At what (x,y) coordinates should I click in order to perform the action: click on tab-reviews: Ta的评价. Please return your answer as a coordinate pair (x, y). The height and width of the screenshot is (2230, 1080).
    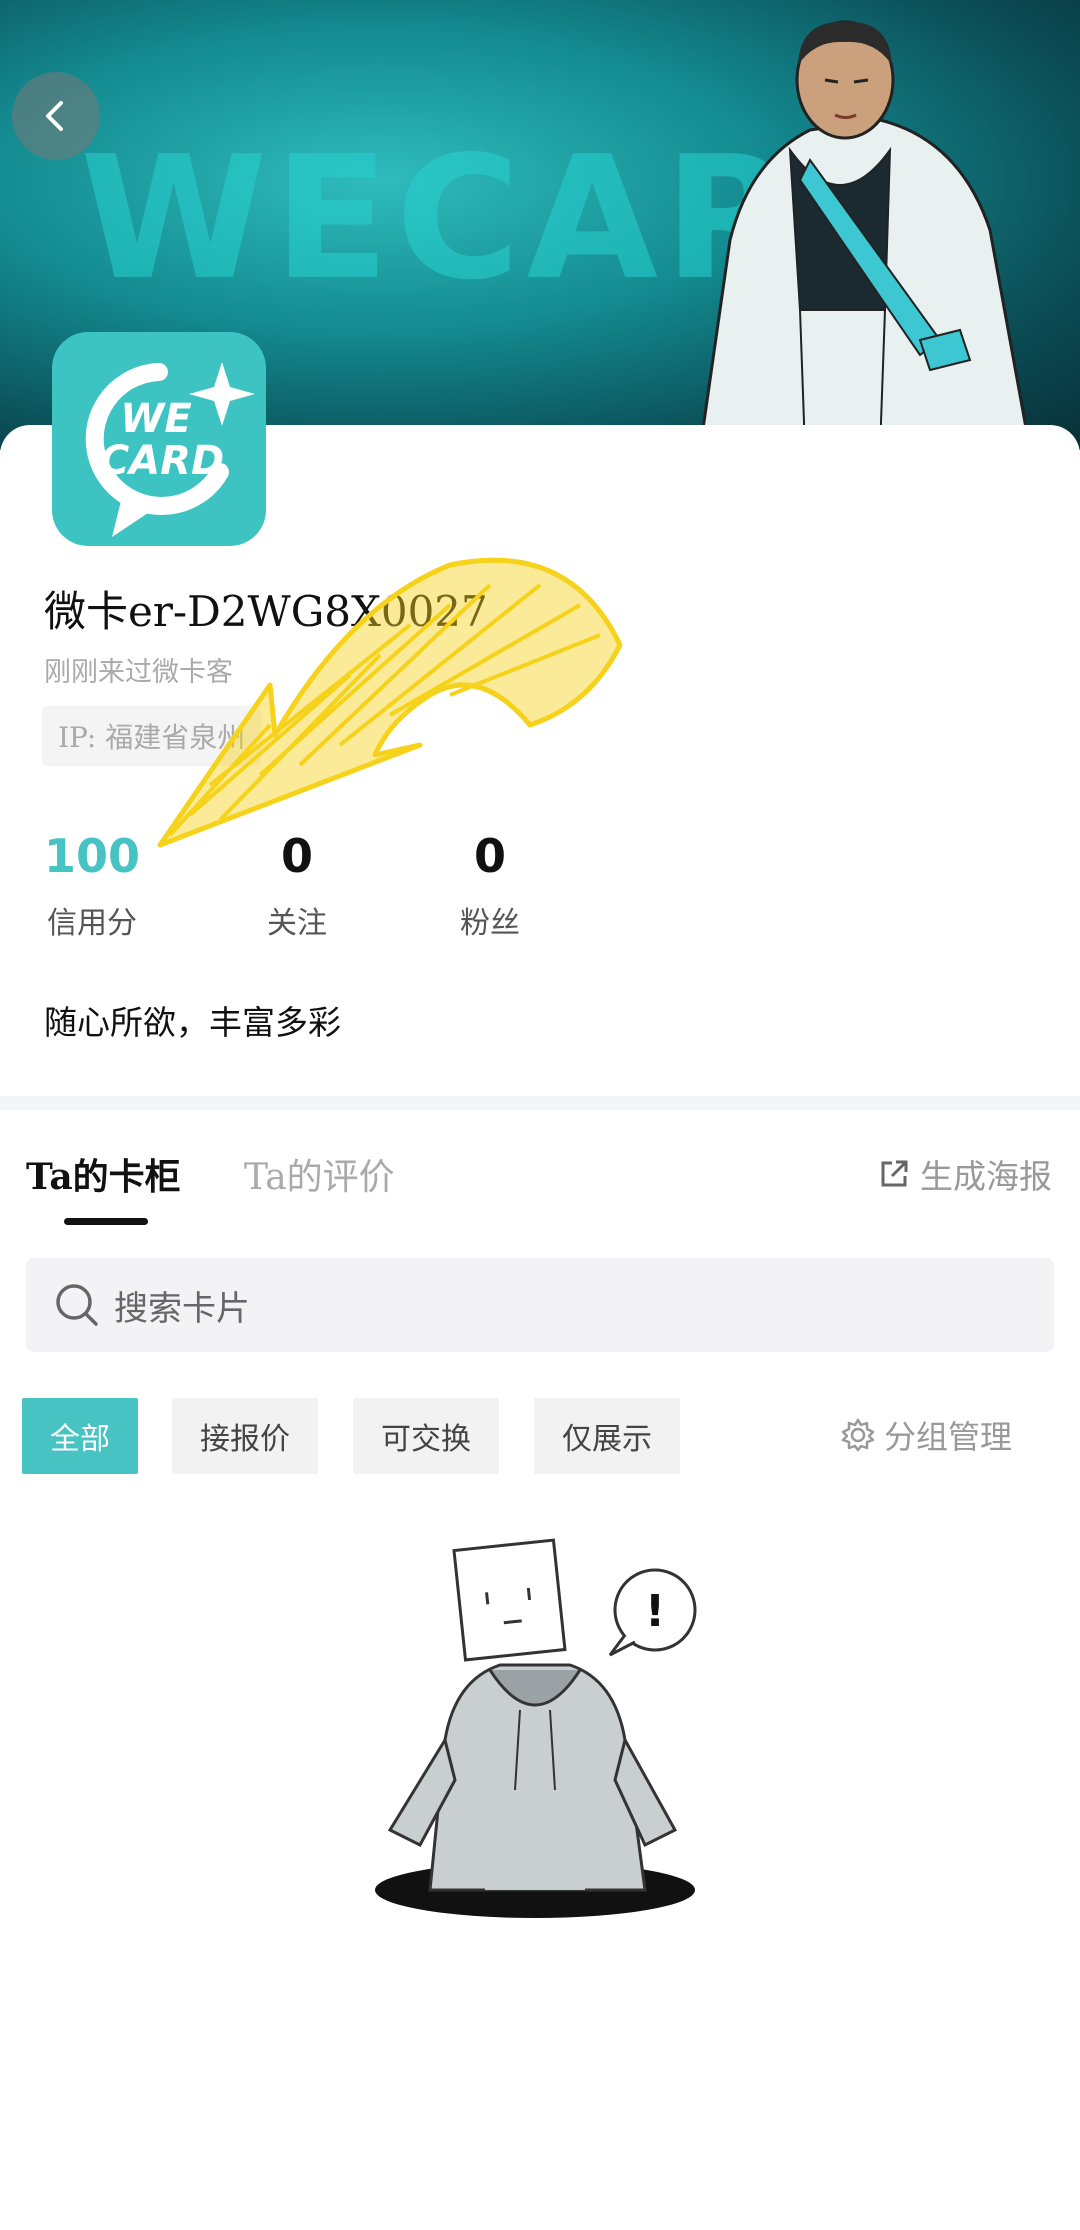
    Looking at the image, I should click on (319, 1174).